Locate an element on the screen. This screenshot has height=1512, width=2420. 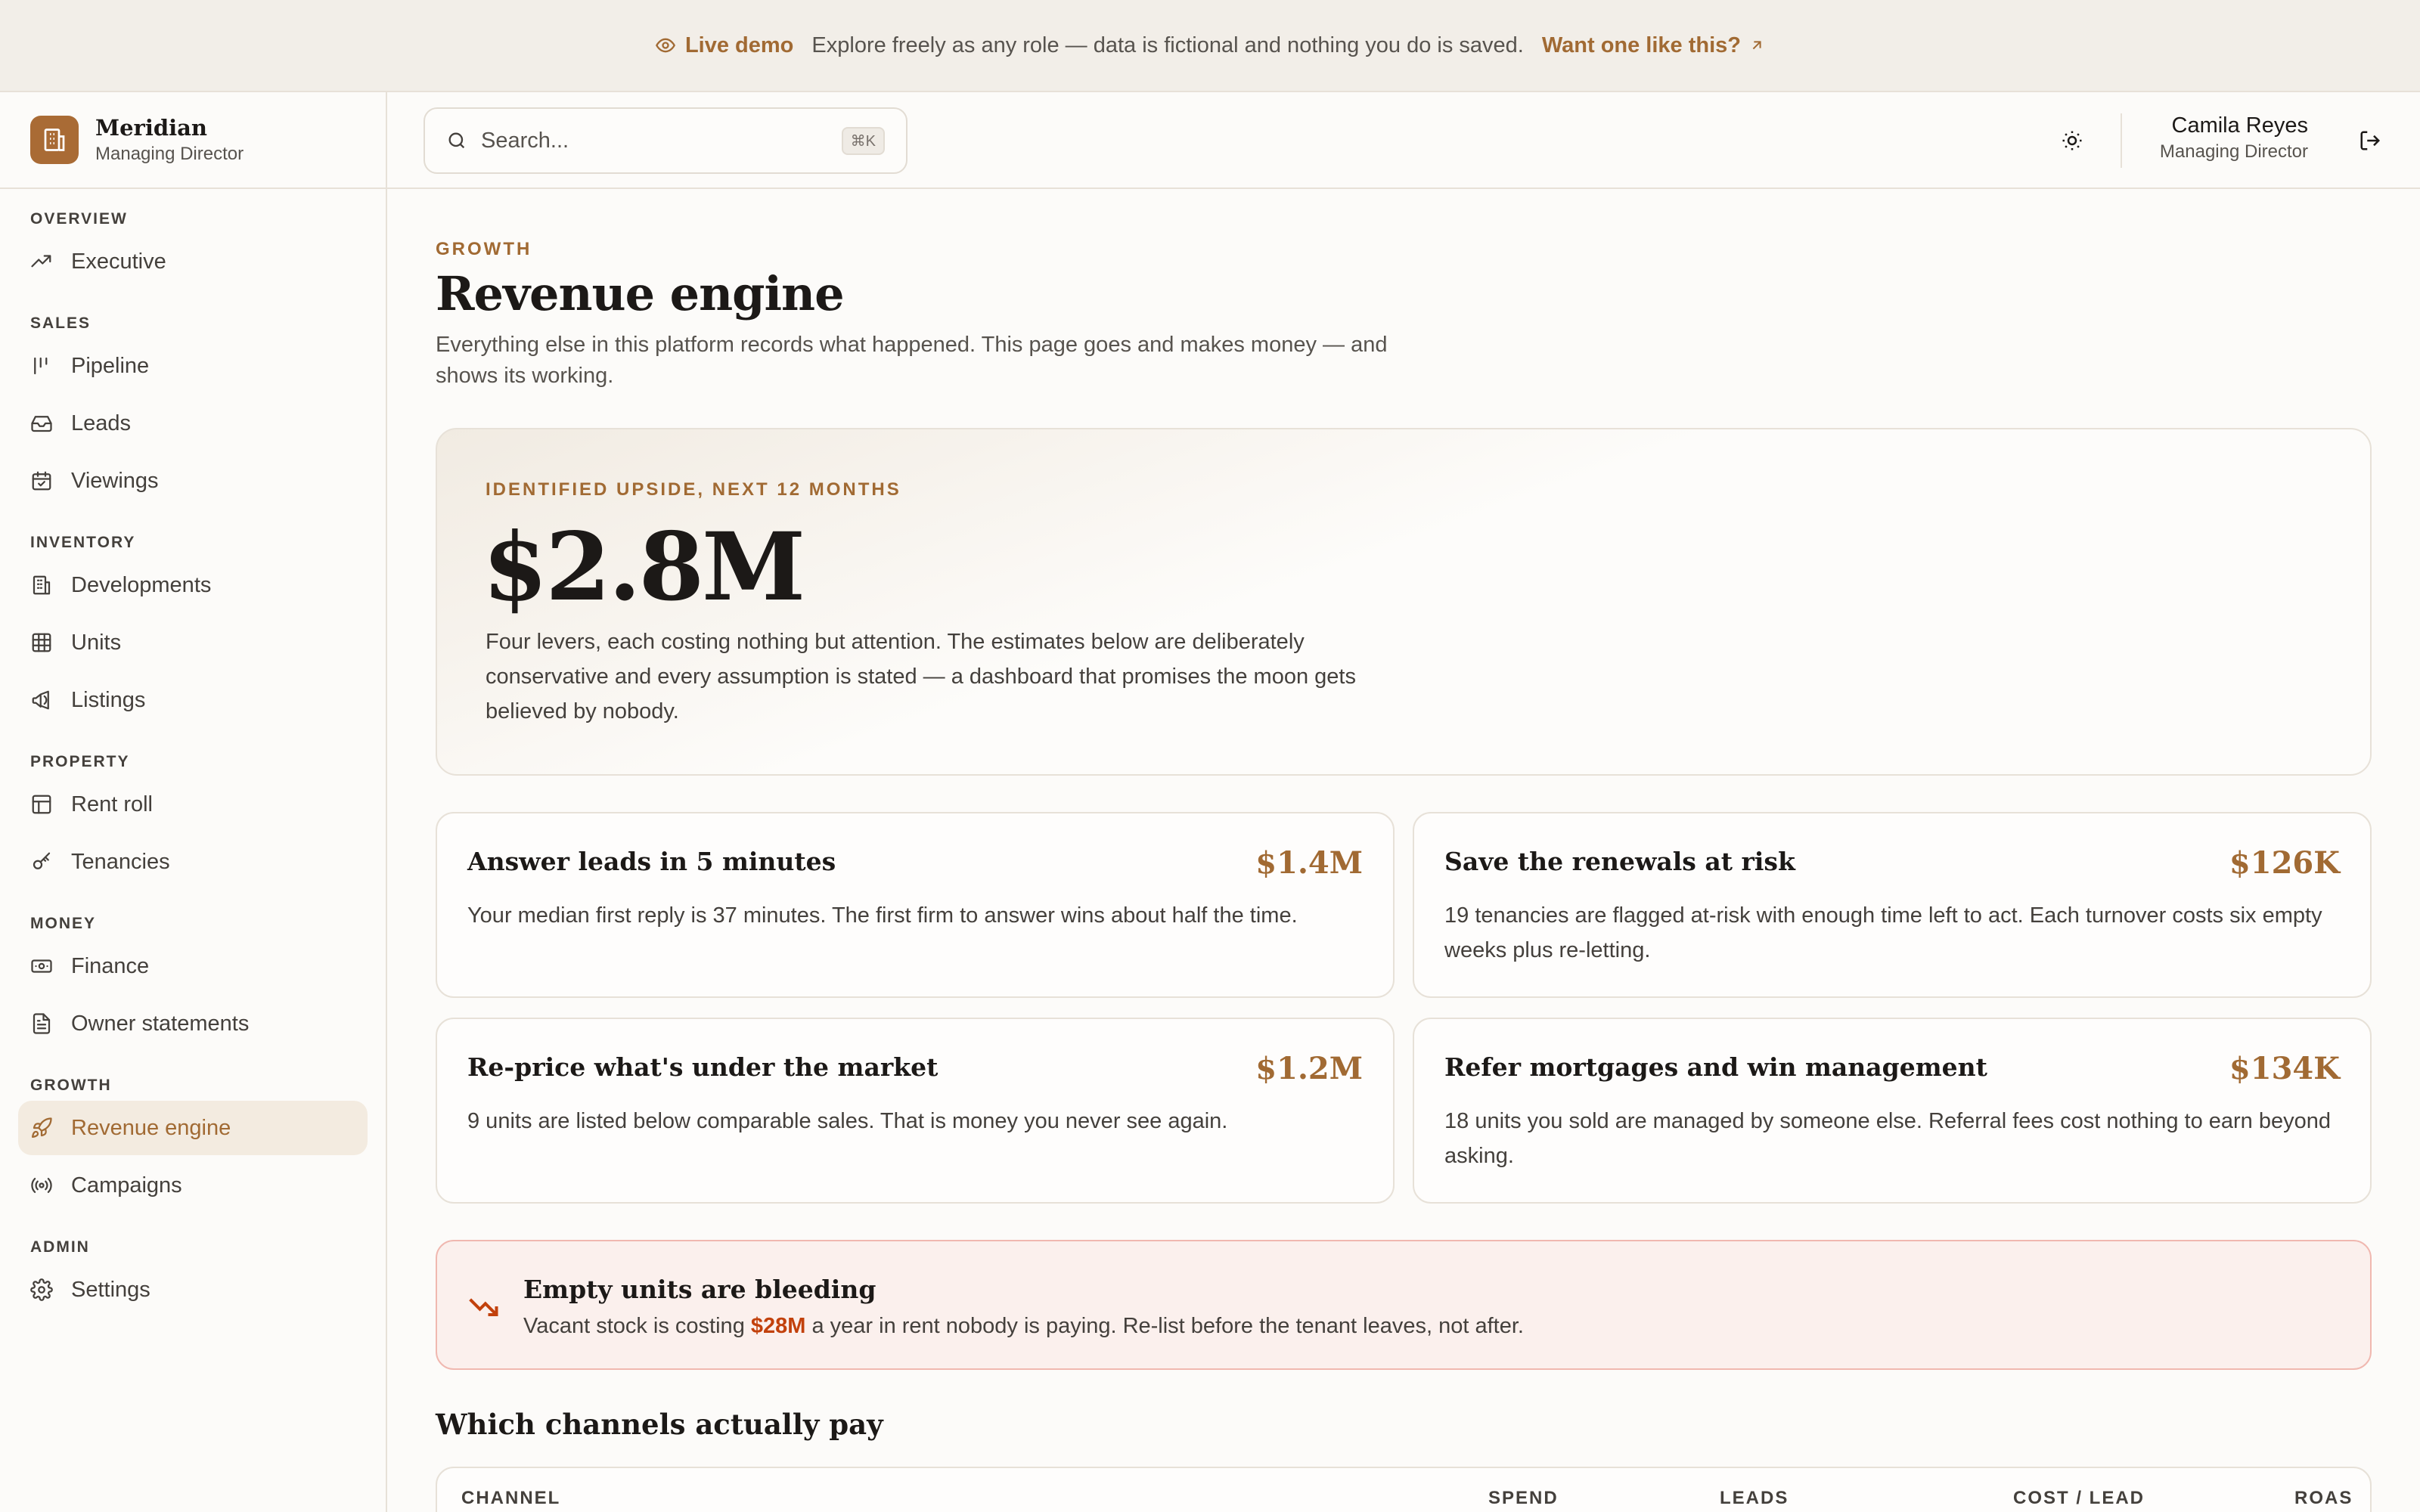
sidebar-item-leads: Leads is located at coordinates (193, 424).